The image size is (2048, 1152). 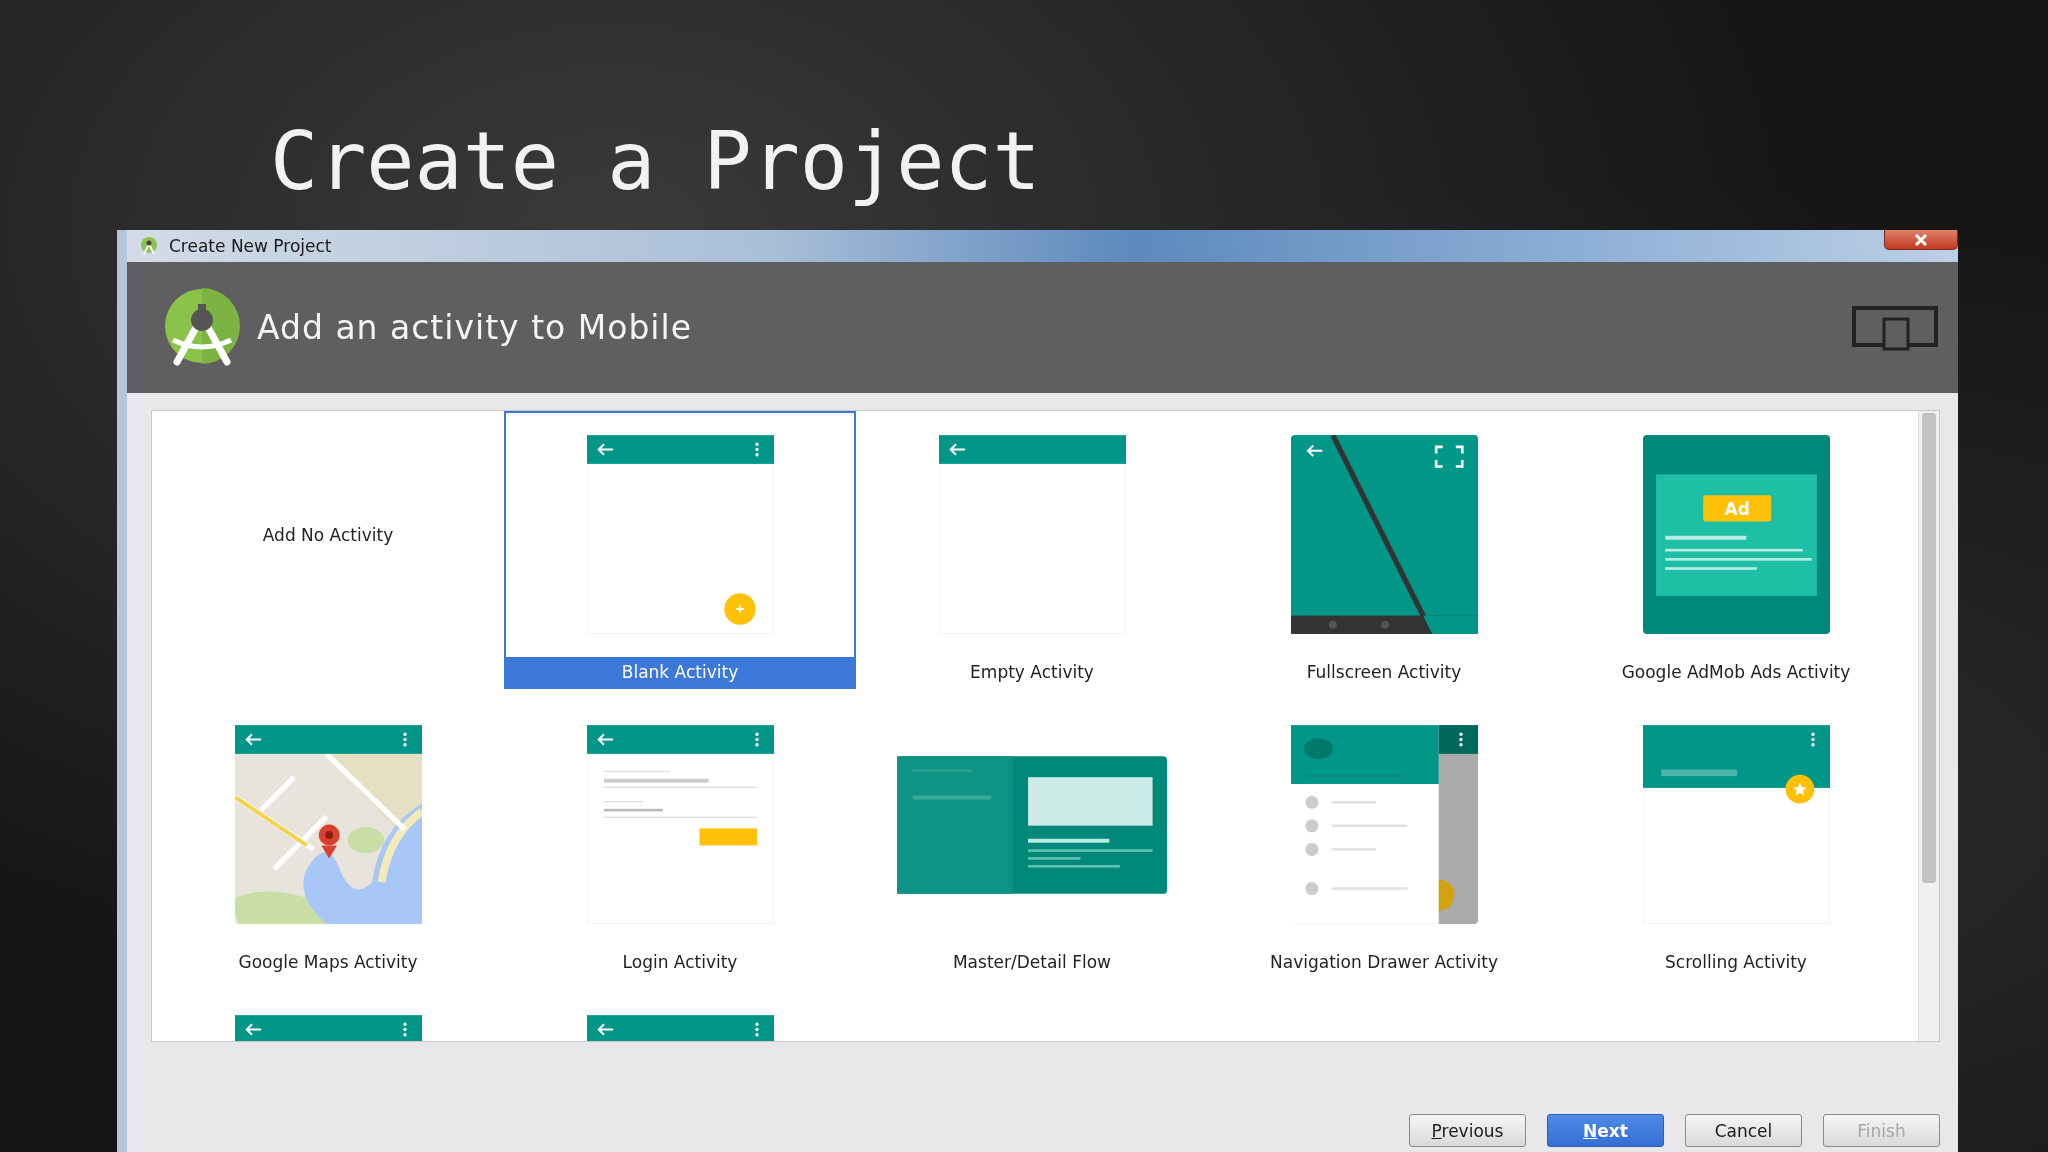 I want to click on device-form-icon, so click(x=1895, y=327).